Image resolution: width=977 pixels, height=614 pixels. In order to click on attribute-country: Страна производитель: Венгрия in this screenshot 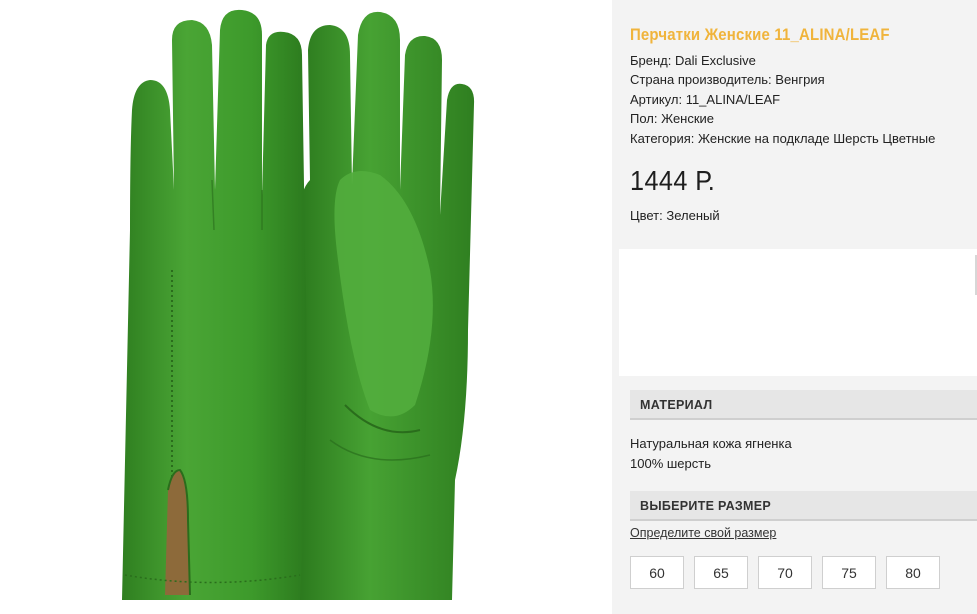, I will do `click(727, 80)`.